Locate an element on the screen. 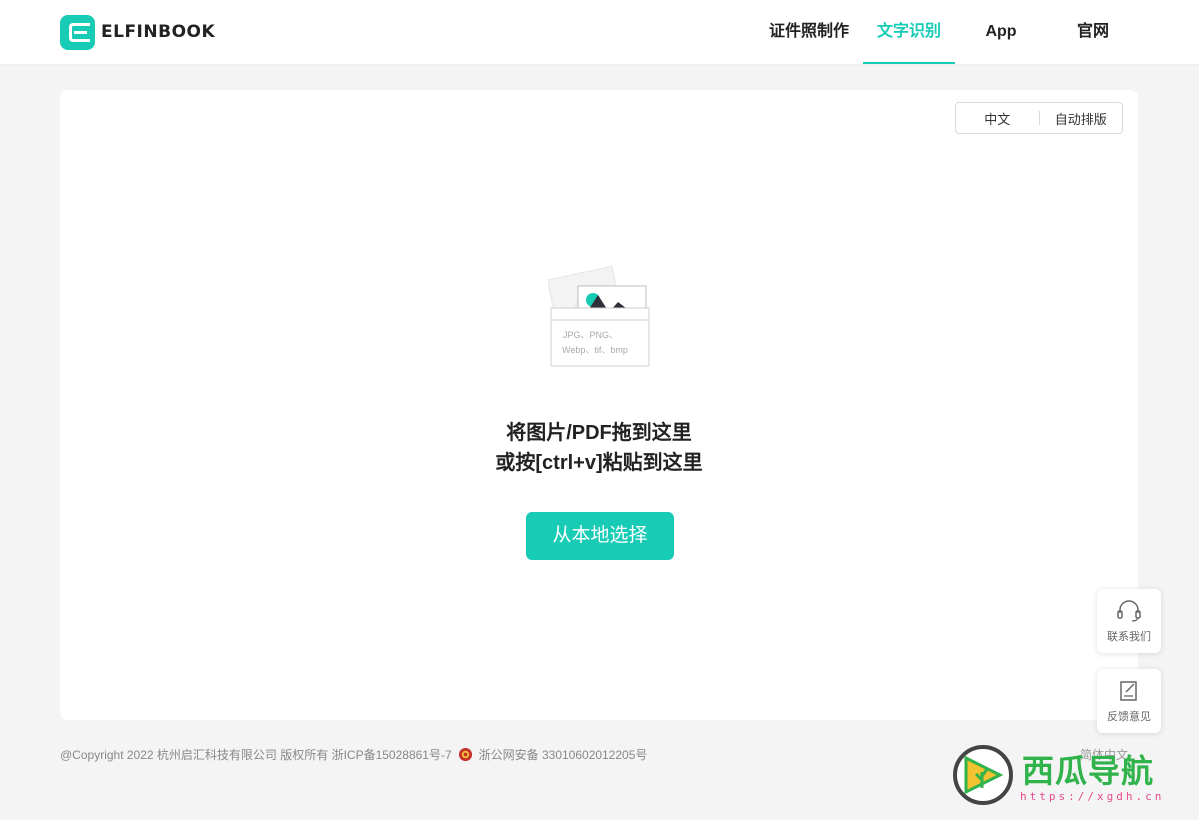 Image resolution: width=1199 pixels, height=820 pixels. watermark-title: 西瓜导航 is located at coordinates (1088, 771).